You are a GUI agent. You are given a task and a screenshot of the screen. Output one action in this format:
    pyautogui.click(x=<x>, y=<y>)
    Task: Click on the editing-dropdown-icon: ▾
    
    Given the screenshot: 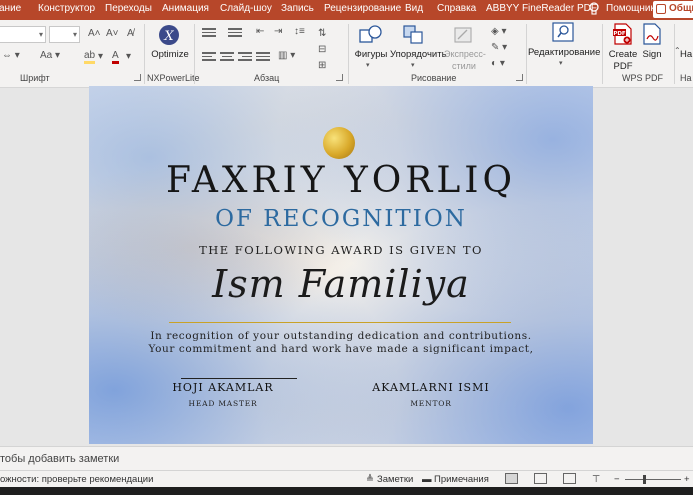 What is the action you would take?
    pyautogui.click(x=561, y=63)
    